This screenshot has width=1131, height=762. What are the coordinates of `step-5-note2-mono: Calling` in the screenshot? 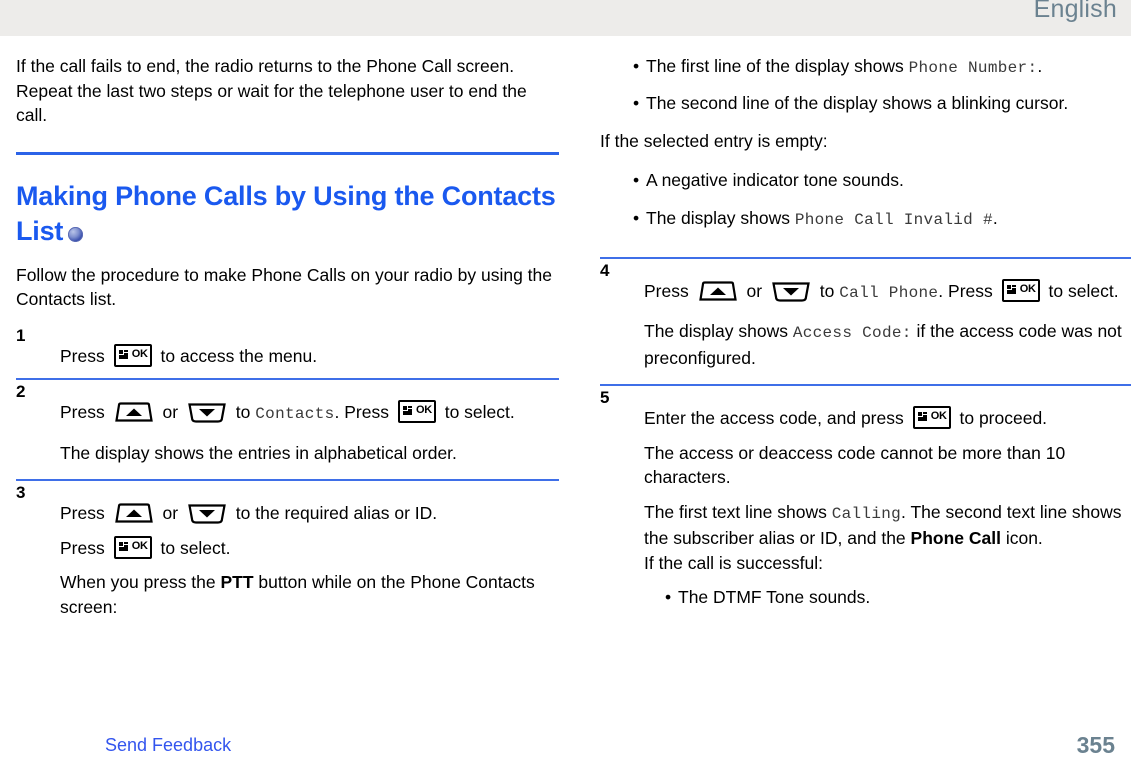 It's located at (866, 513).